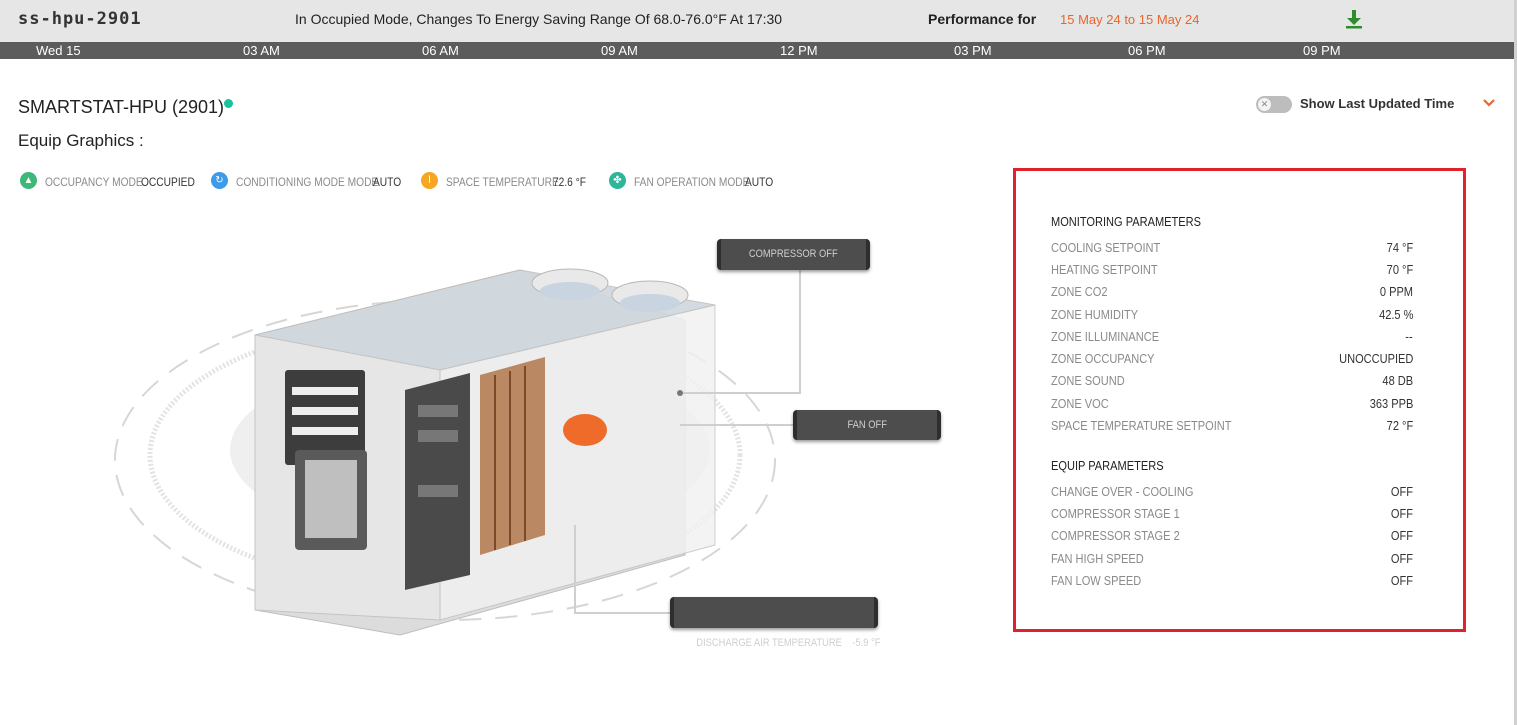 The height and width of the screenshot is (725, 1517). Describe the element at coordinates (1391, 403) in the screenshot. I see `param-value: 363 PPB` at that location.